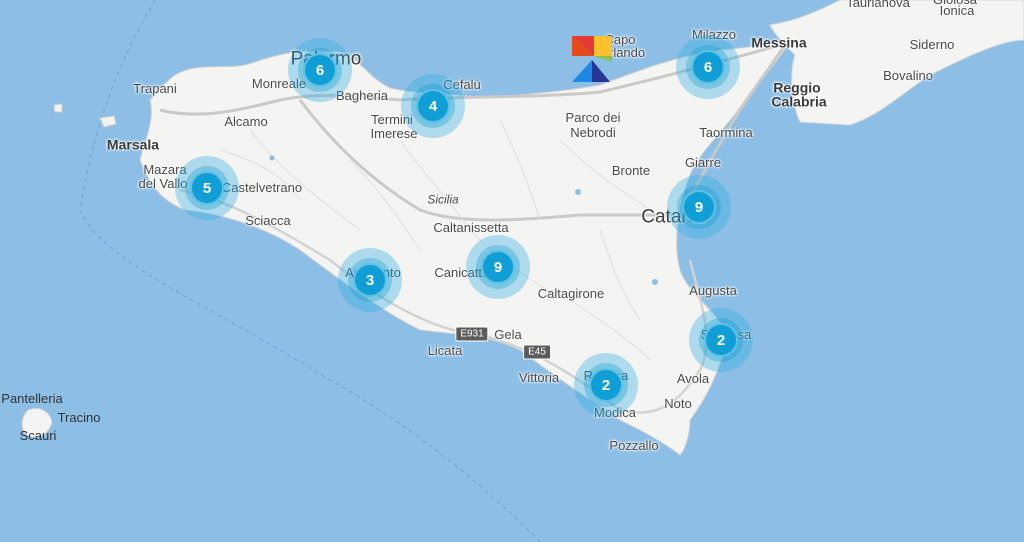 This screenshot has width=1024, height=542. I want to click on place-label: Noto, so click(678, 403).